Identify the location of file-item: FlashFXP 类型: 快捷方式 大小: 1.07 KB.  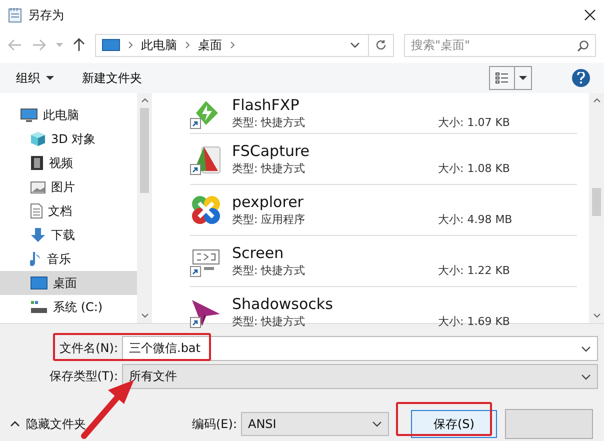
(383, 113).